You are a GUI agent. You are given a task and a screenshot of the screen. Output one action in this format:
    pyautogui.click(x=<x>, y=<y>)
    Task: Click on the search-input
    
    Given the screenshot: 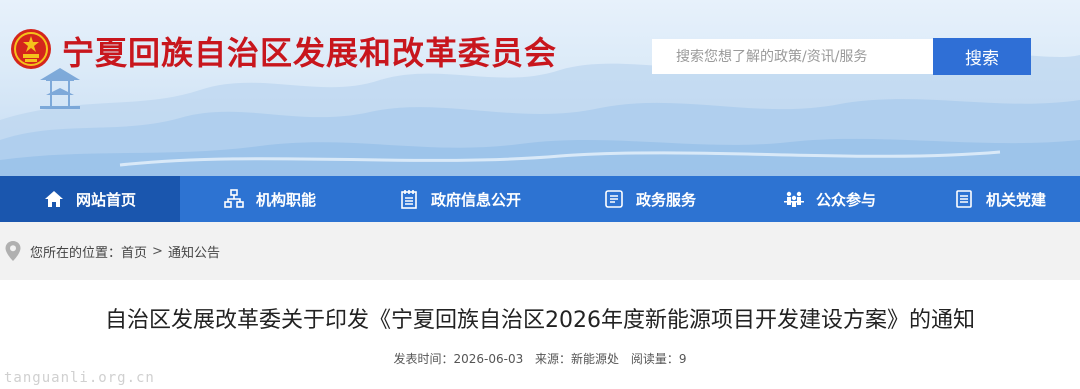 What is the action you would take?
    pyautogui.click(x=793, y=56)
    